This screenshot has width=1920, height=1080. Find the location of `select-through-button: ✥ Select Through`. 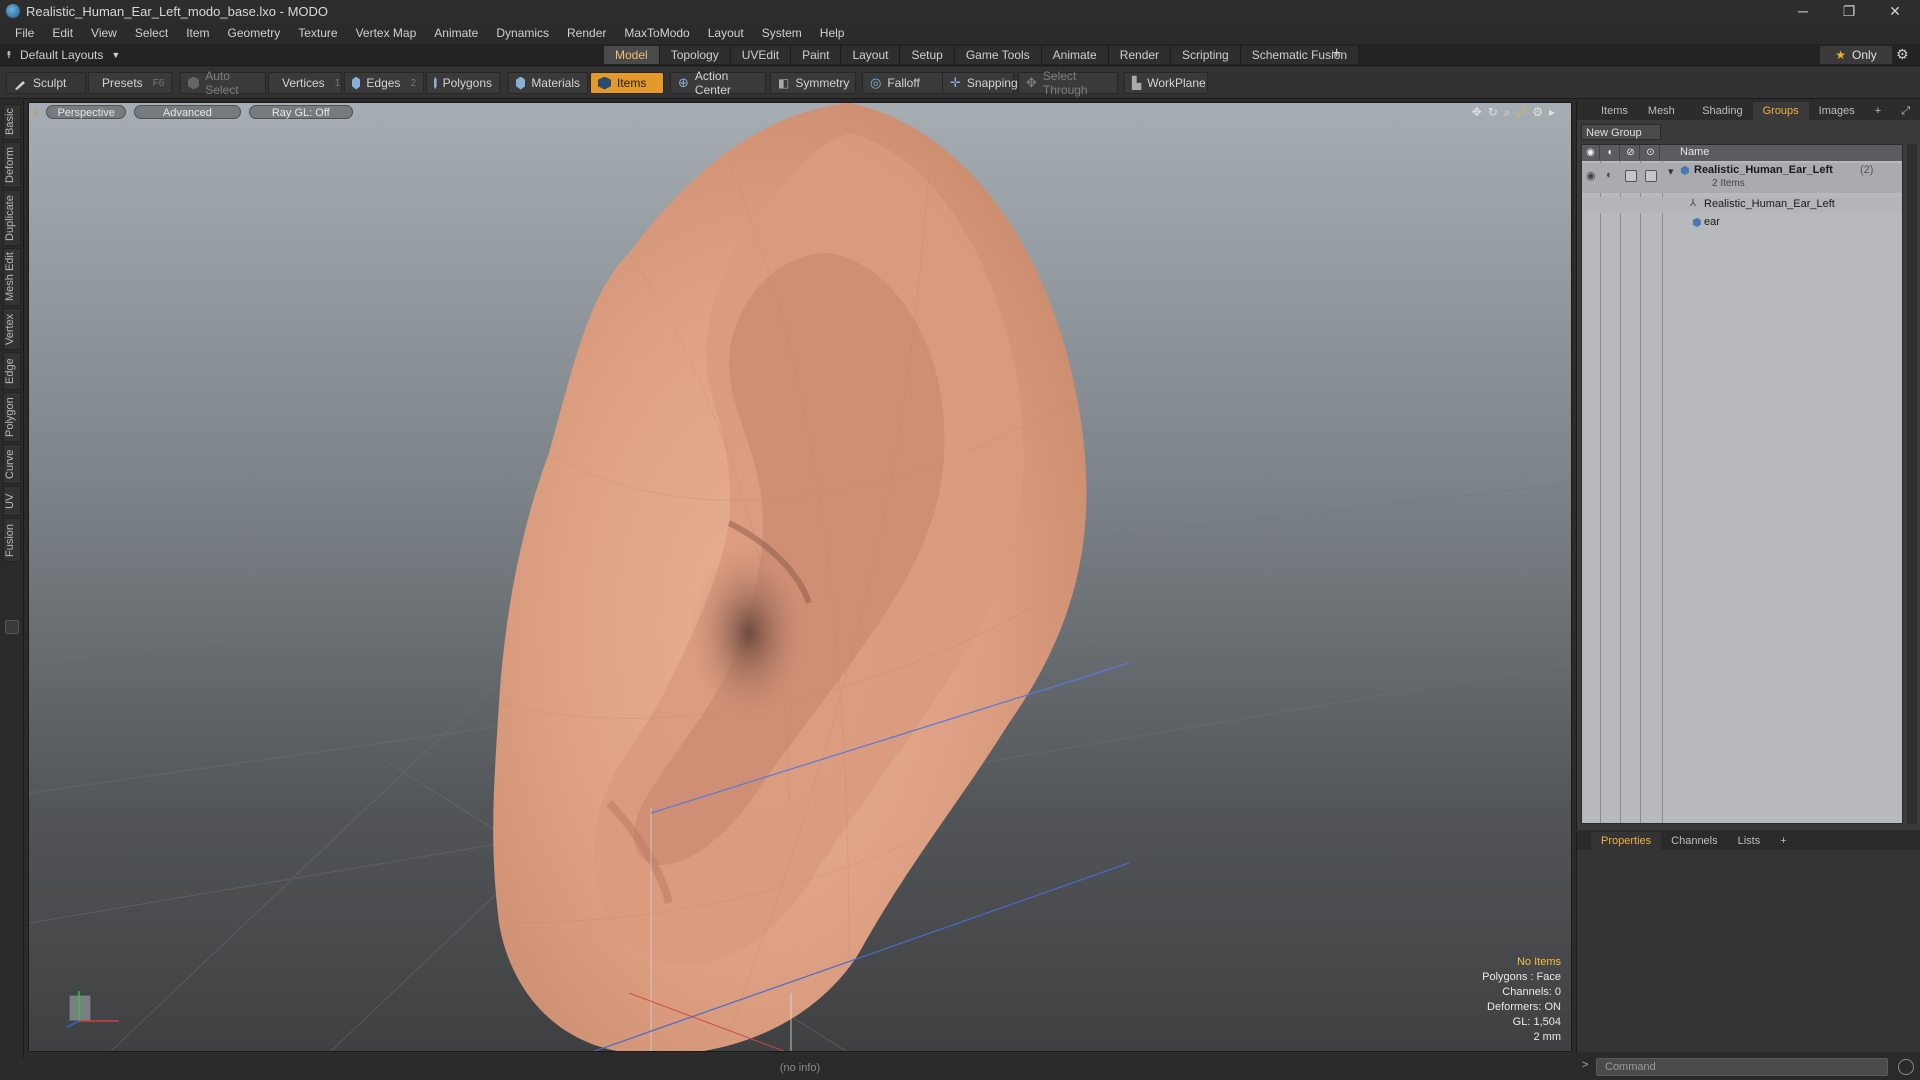

select-through-button: ✥ Select Through is located at coordinates (1068, 83).